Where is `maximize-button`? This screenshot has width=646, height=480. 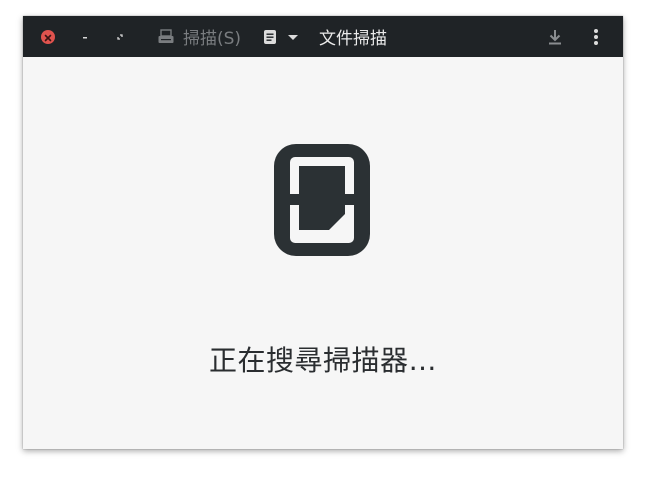 maximize-button is located at coordinates (120, 36).